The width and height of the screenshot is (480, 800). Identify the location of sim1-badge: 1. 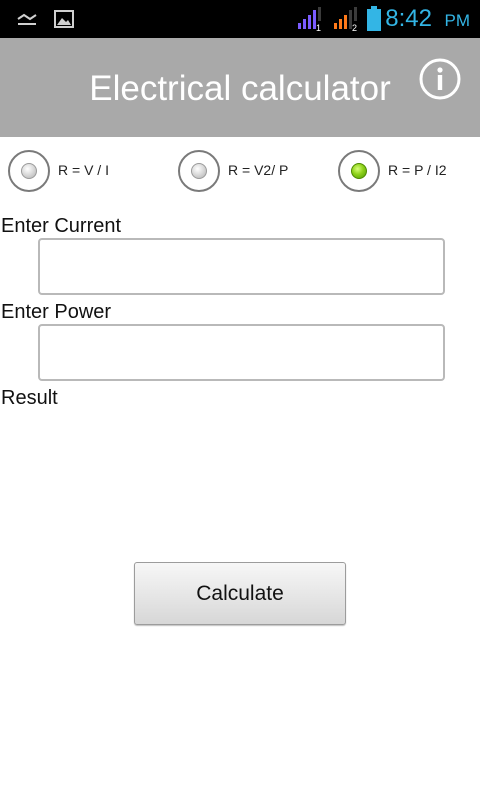
(318, 27).